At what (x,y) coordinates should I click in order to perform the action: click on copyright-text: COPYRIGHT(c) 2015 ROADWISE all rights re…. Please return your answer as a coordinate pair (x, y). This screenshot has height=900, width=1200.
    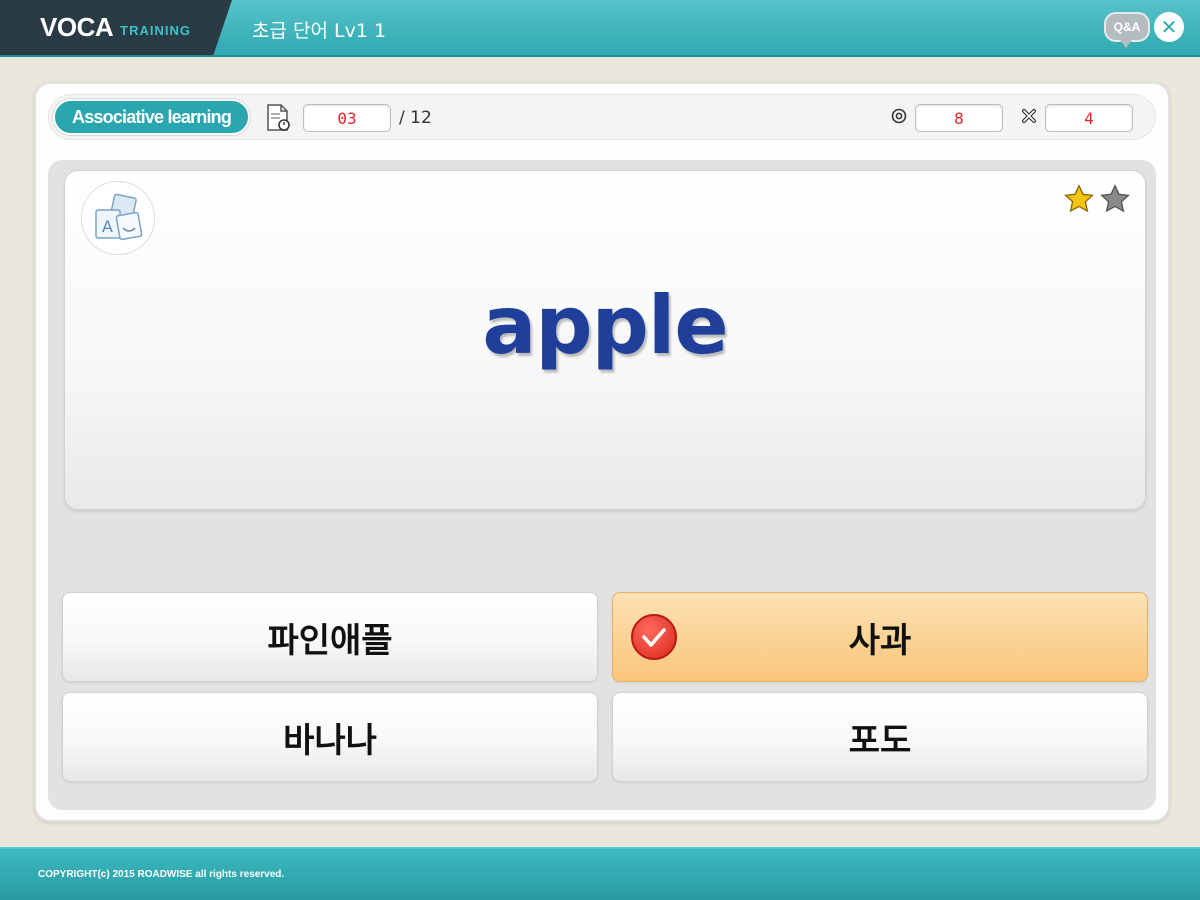
    Looking at the image, I should click on (161, 874).